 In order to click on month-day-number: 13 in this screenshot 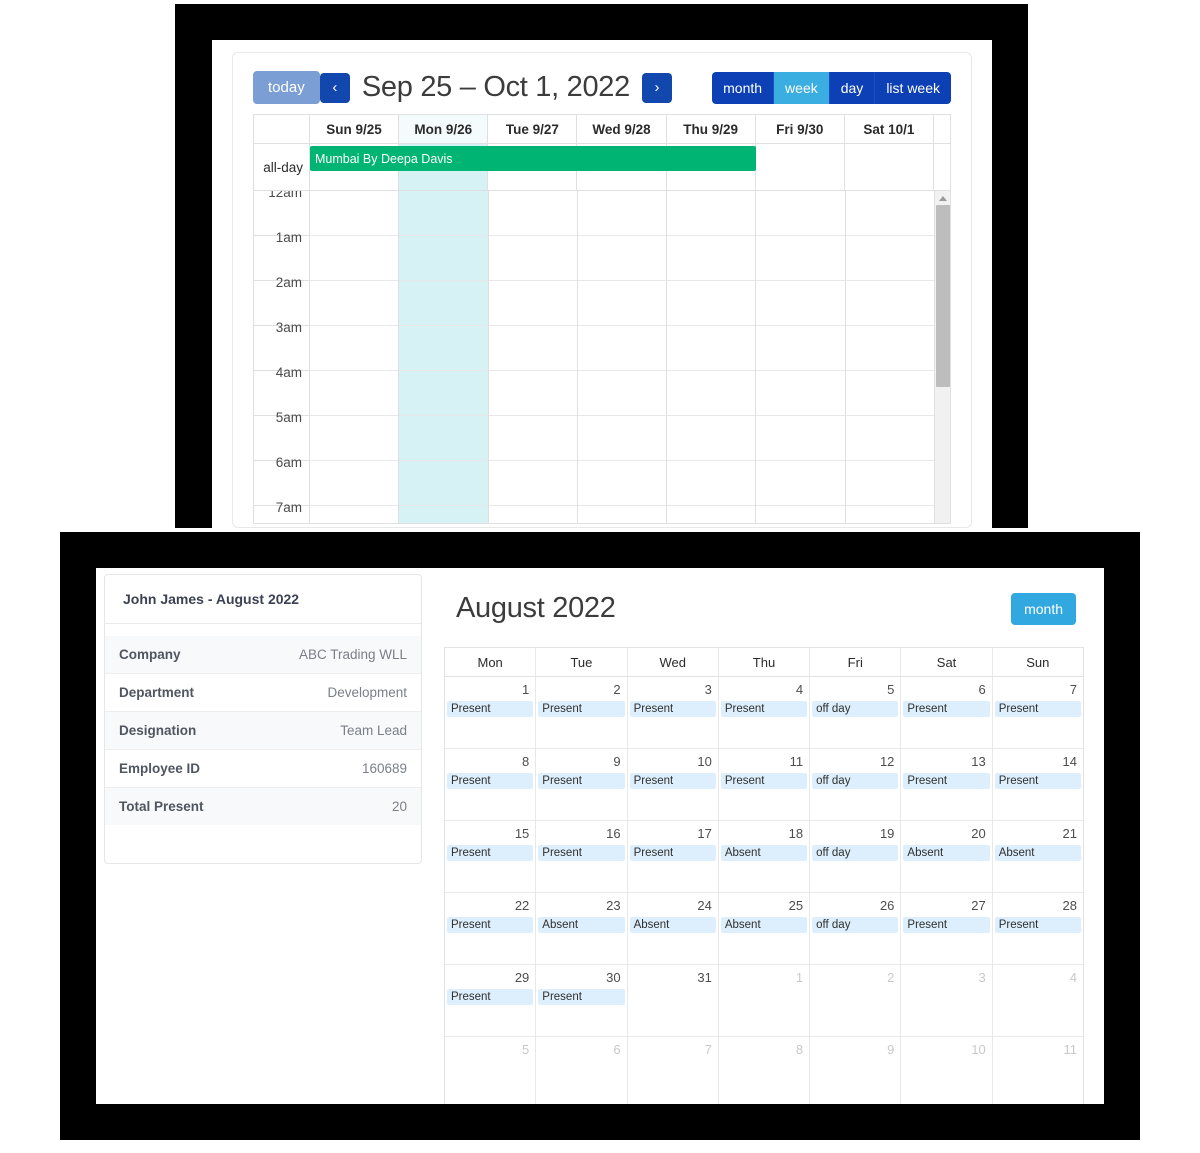, I will do `click(946, 762)`.